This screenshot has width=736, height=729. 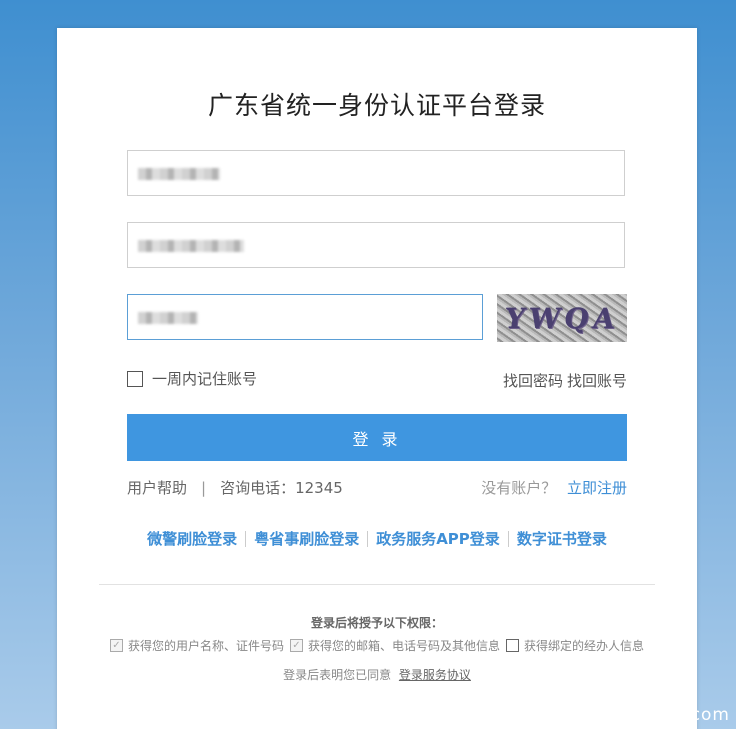 I want to click on masked-idnumber, so click(x=191, y=246).